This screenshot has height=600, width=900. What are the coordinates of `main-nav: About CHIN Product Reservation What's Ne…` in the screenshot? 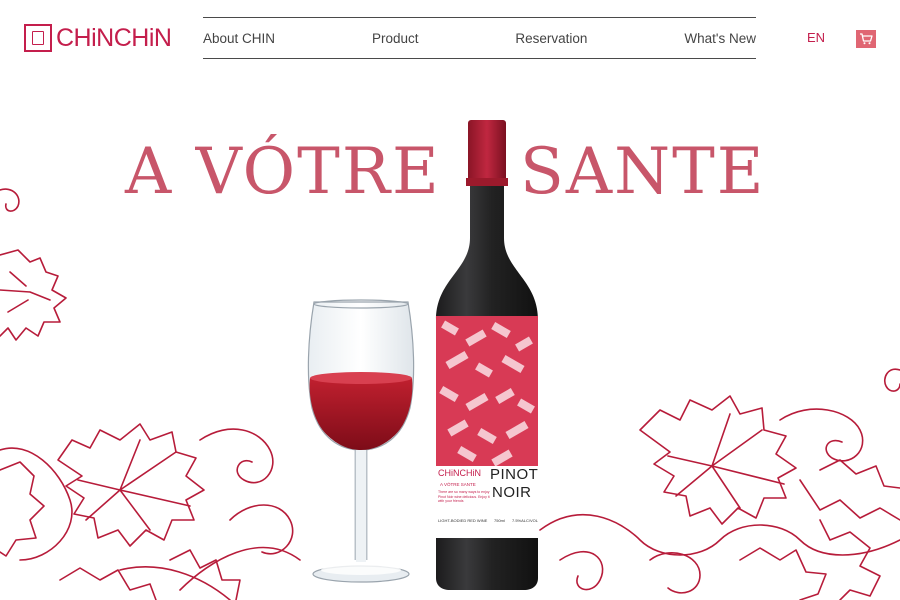 It's located at (479, 38).